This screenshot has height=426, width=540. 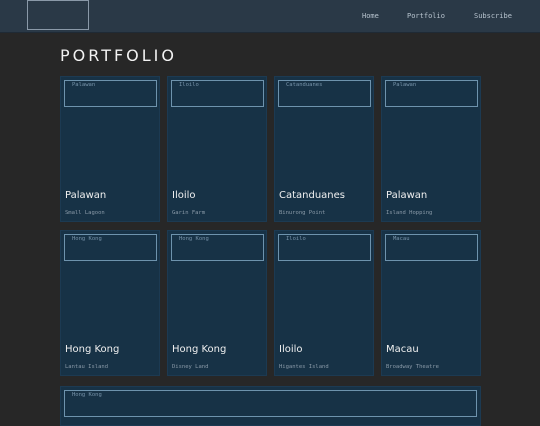 What do you see at coordinates (189, 213) in the screenshot?
I see `card-subtitle: Garin Farm` at bounding box center [189, 213].